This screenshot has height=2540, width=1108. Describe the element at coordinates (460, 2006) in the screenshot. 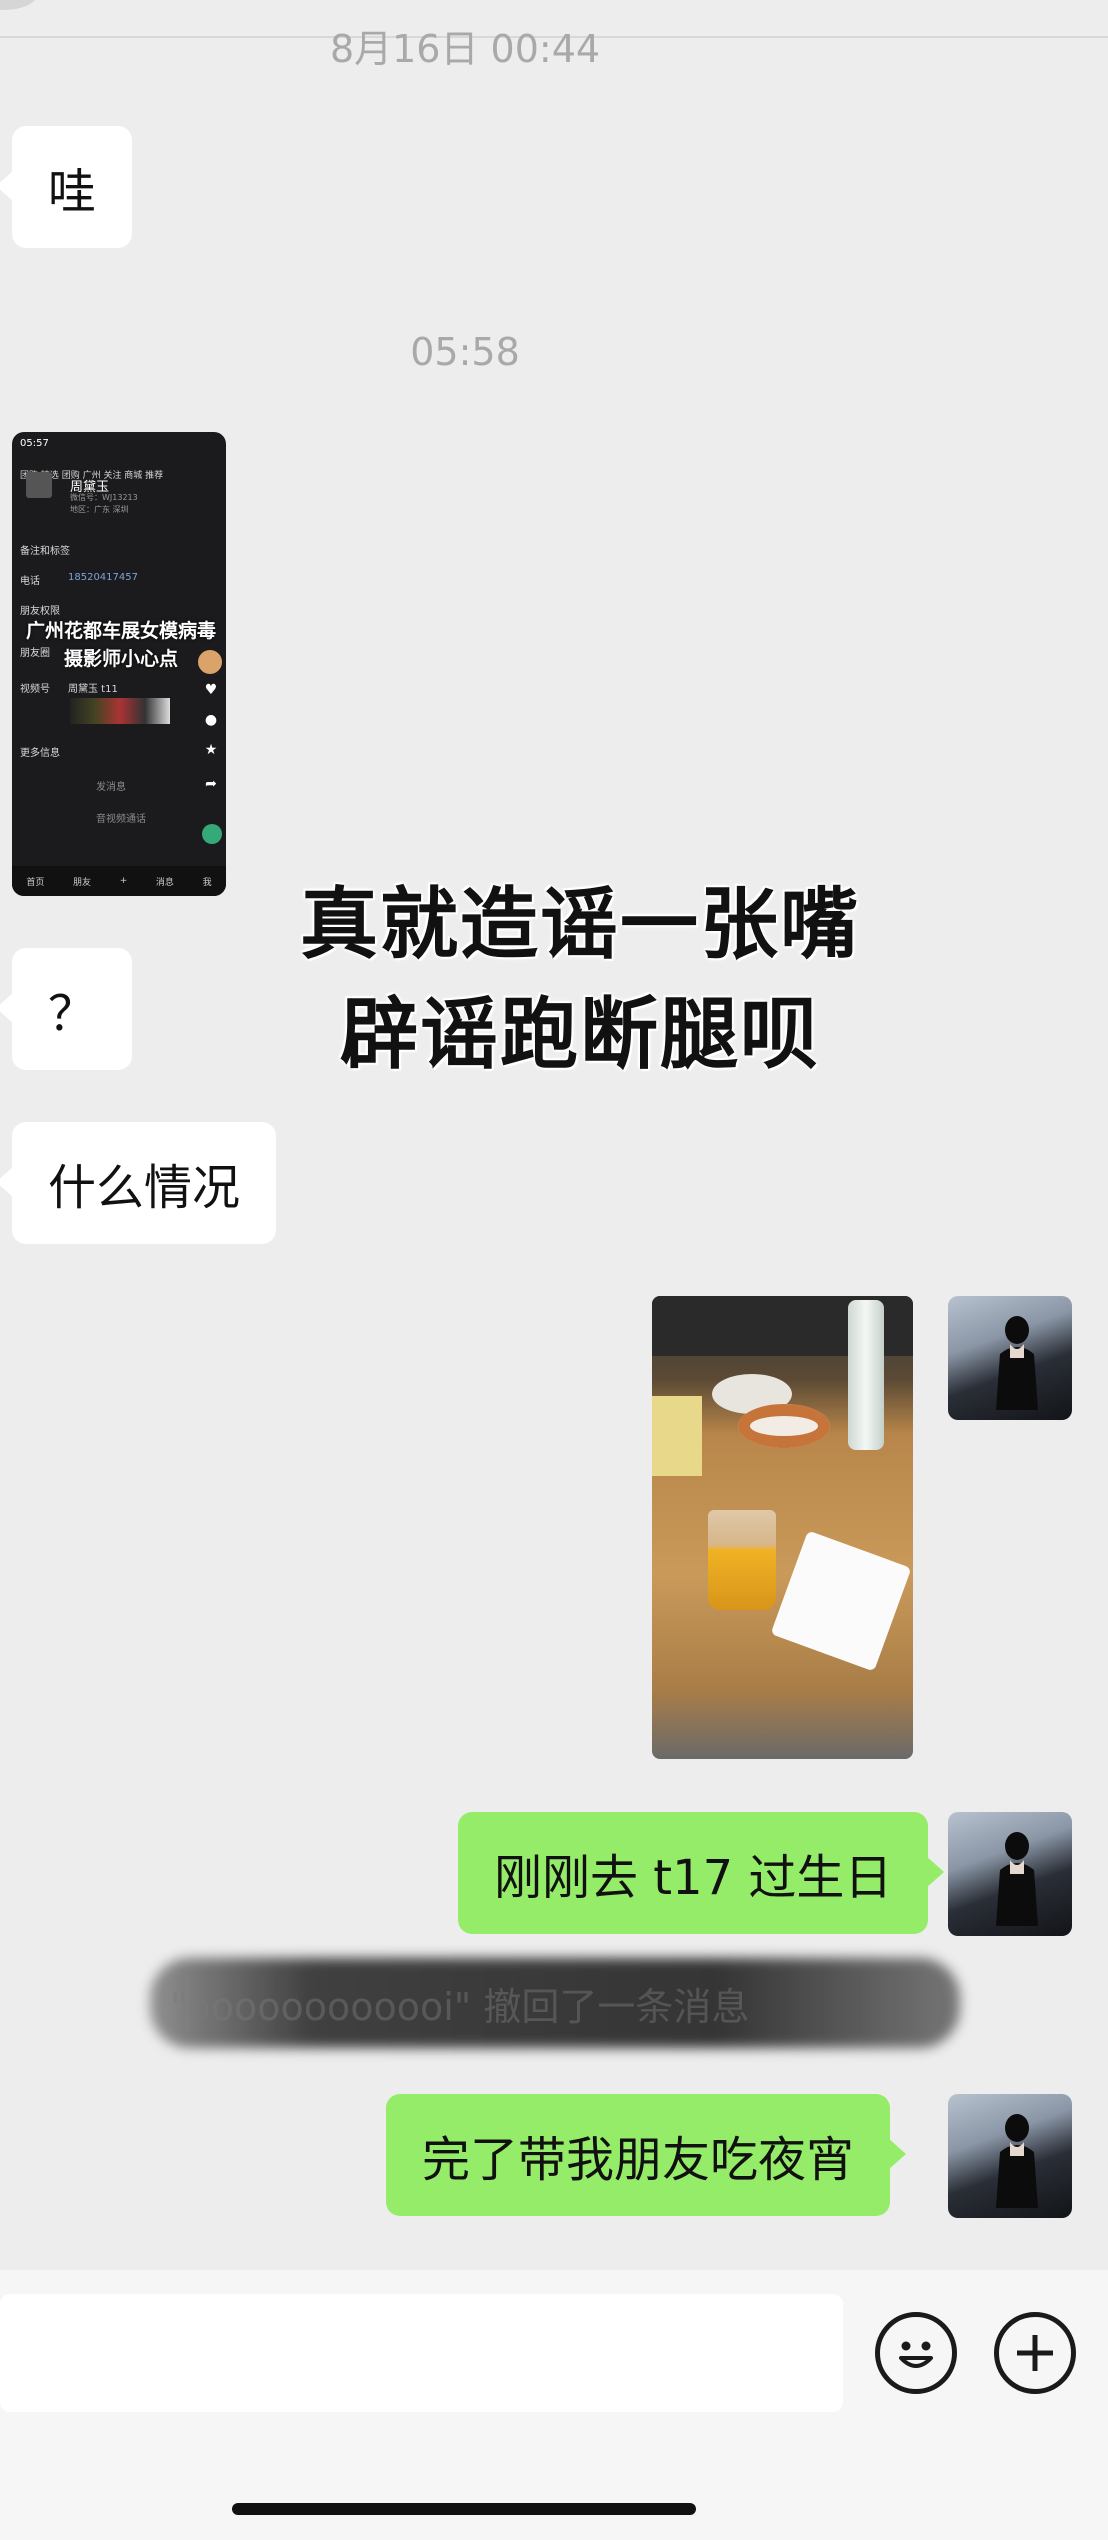

I see `recall-text: "oooooooooooi" 撤回了一条消息` at that location.